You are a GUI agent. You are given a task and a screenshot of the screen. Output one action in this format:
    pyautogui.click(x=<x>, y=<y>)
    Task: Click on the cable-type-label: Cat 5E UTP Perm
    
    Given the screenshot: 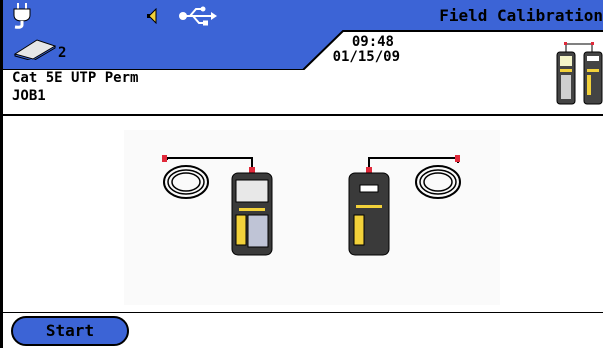 What is the action you would take?
    pyautogui.click(x=75, y=78)
    